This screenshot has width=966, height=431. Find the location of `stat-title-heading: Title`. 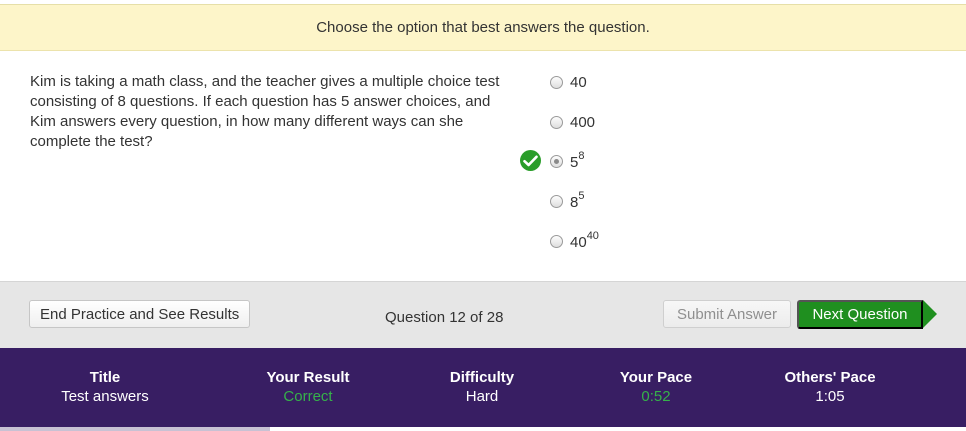

stat-title-heading: Title is located at coordinates (105, 377).